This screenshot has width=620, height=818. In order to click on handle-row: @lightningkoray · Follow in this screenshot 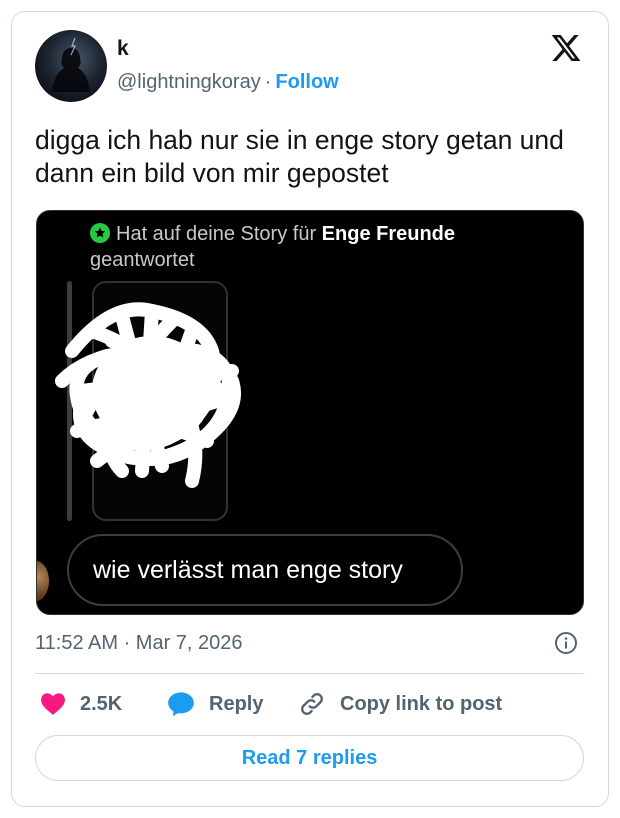, I will do `click(228, 82)`.